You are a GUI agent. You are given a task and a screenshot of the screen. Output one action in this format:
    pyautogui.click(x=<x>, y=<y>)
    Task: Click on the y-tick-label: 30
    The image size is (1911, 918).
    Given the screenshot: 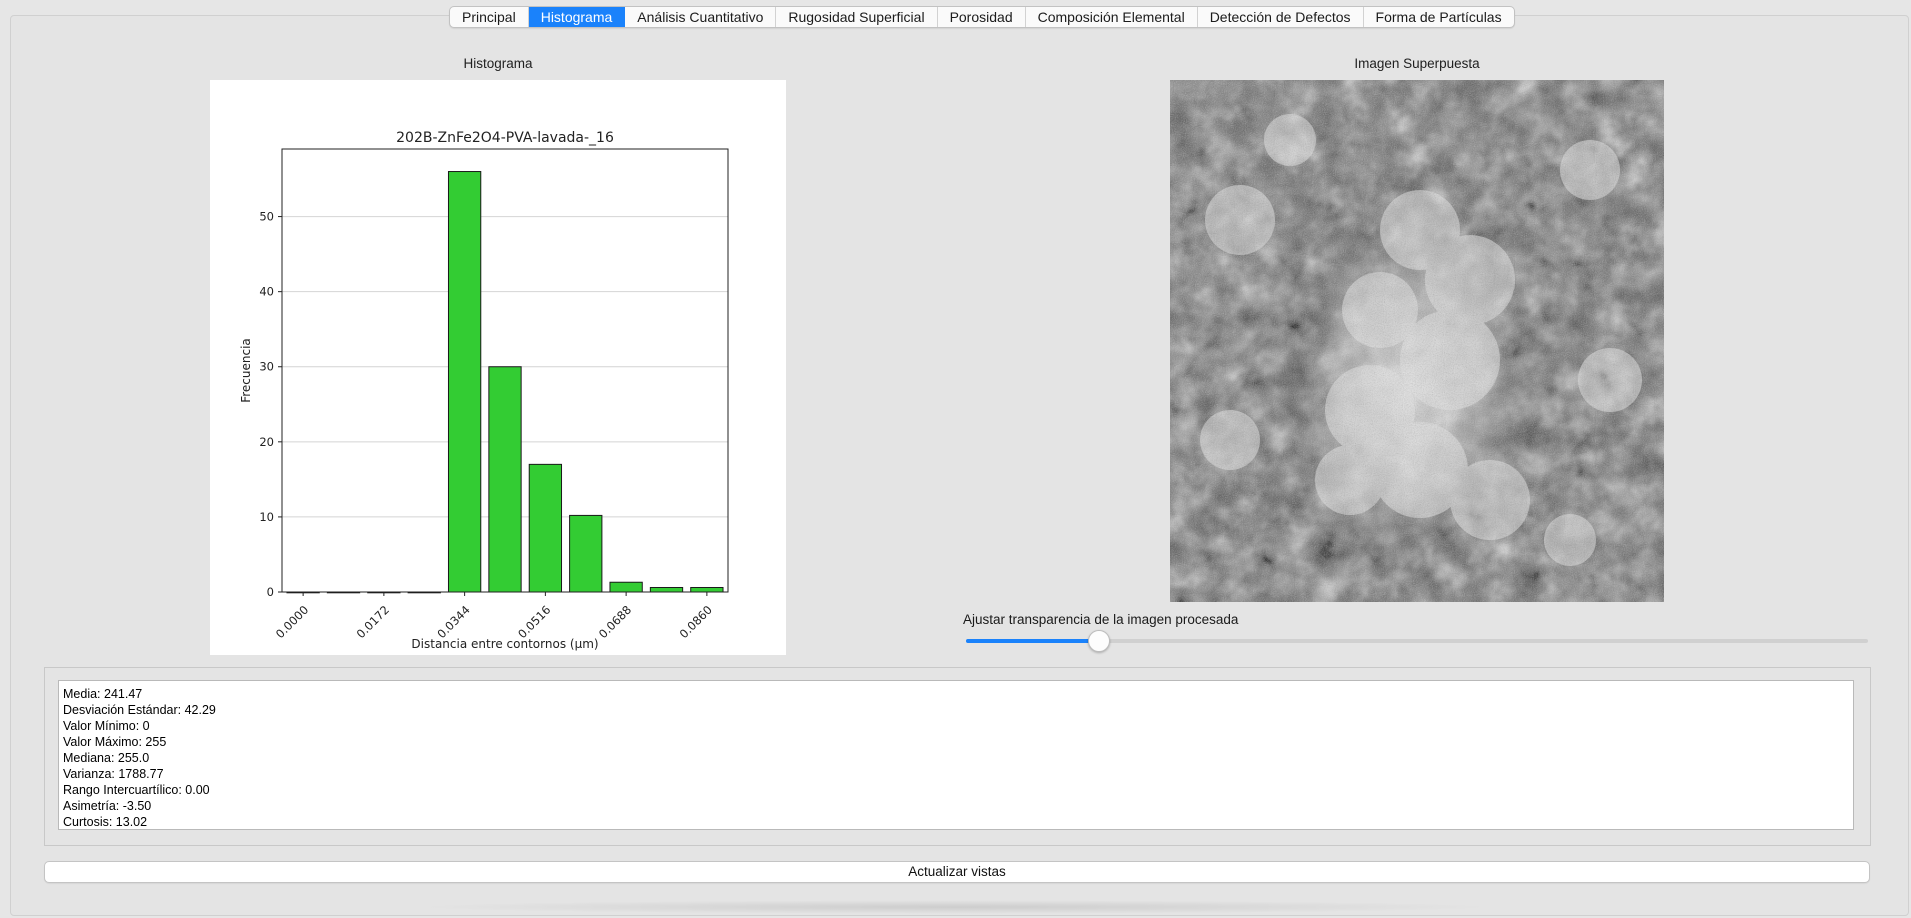 What is the action you would take?
    pyautogui.click(x=266, y=367)
    